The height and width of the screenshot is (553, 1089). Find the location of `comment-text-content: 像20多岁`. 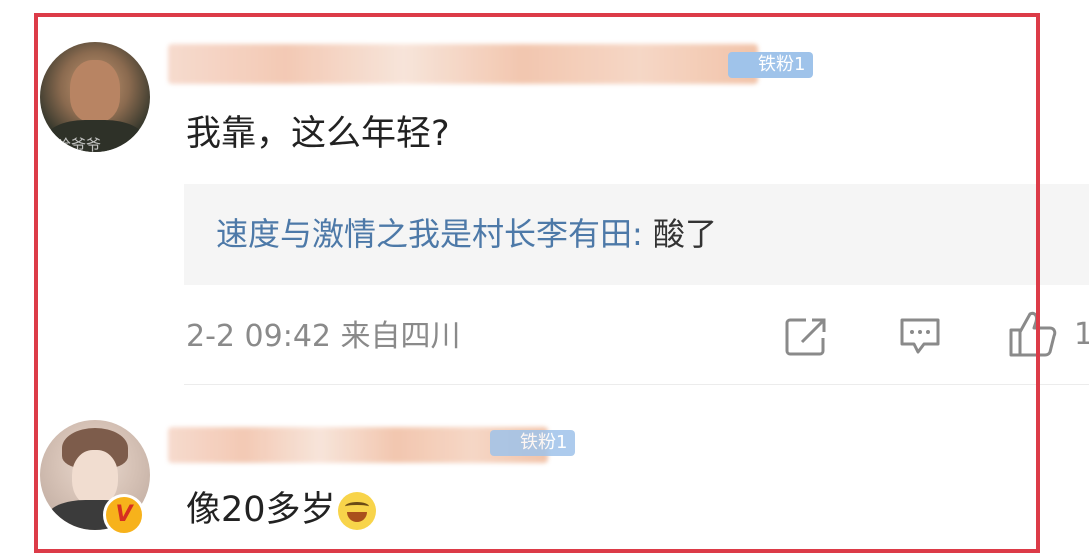

comment-text-content: 像20多岁 is located at coordinates (261, 510).